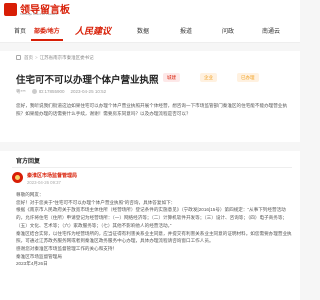 This screenshot has width=320, height=300. What do you see at coordinates (47, 30) in the screenshot?
I see `nav-item-ministries-local: 部委/地方` at bounding box center [47, 30].